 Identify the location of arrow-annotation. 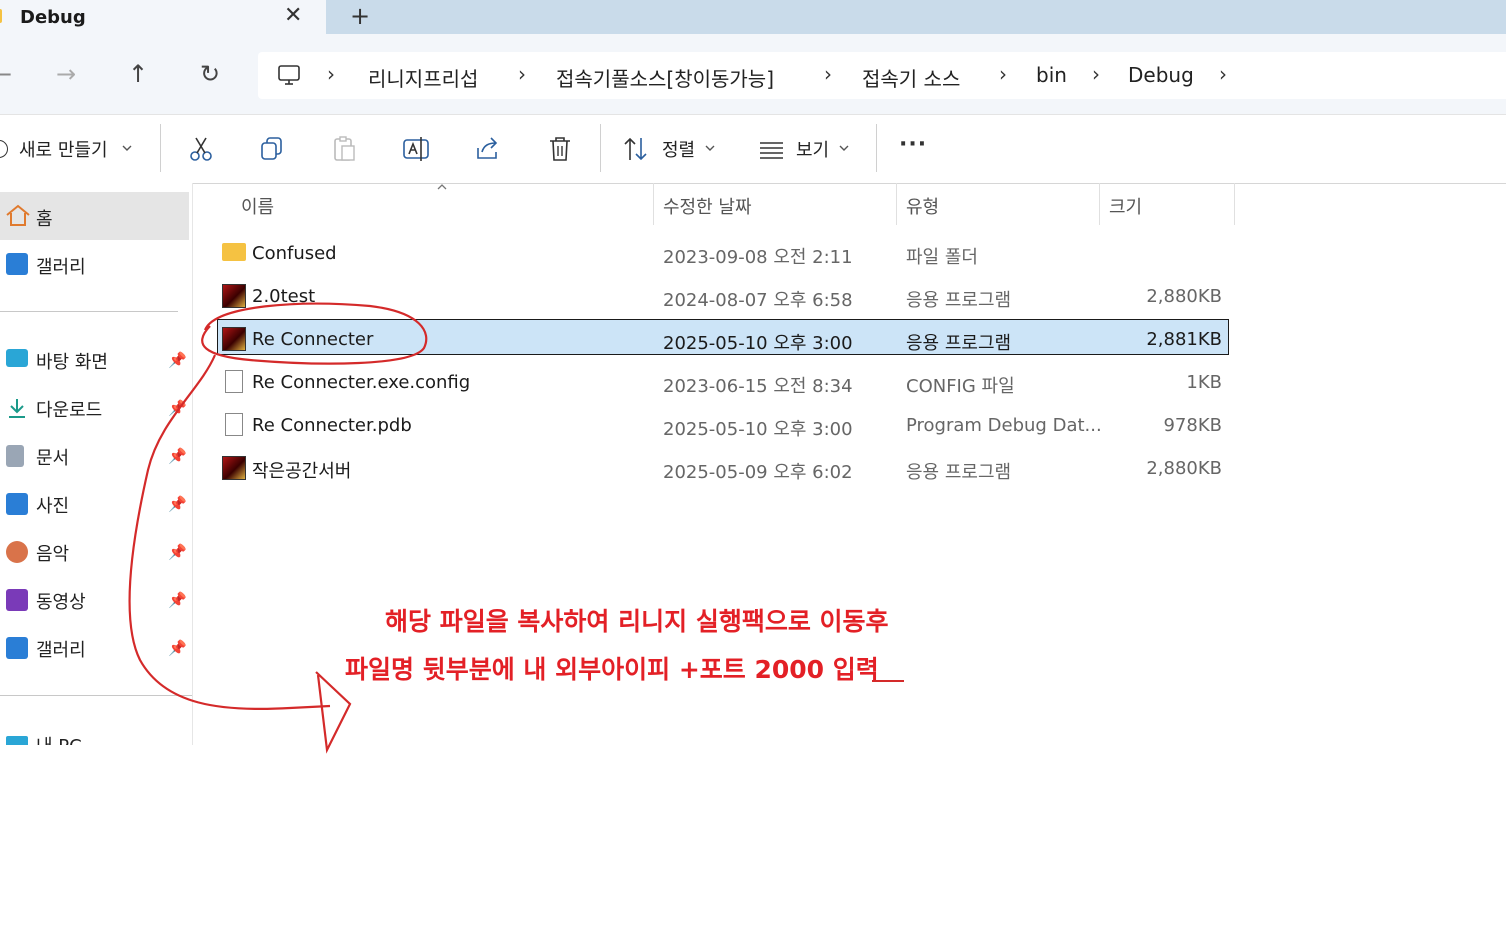
(229, 532).